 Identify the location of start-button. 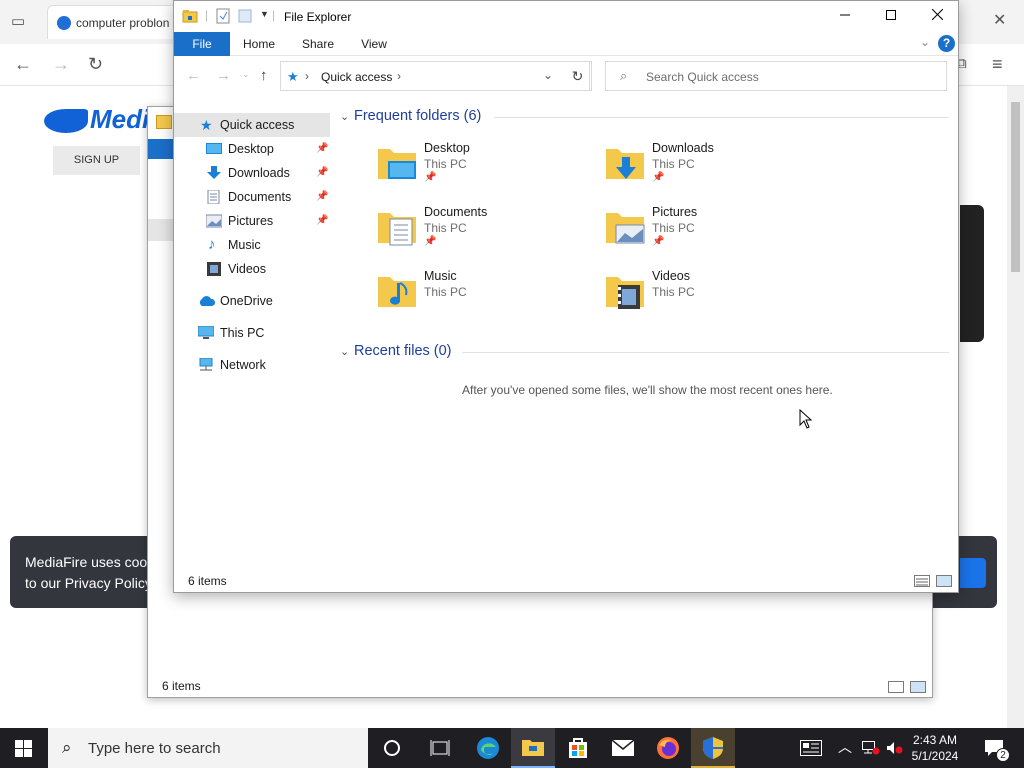
(24, 748).